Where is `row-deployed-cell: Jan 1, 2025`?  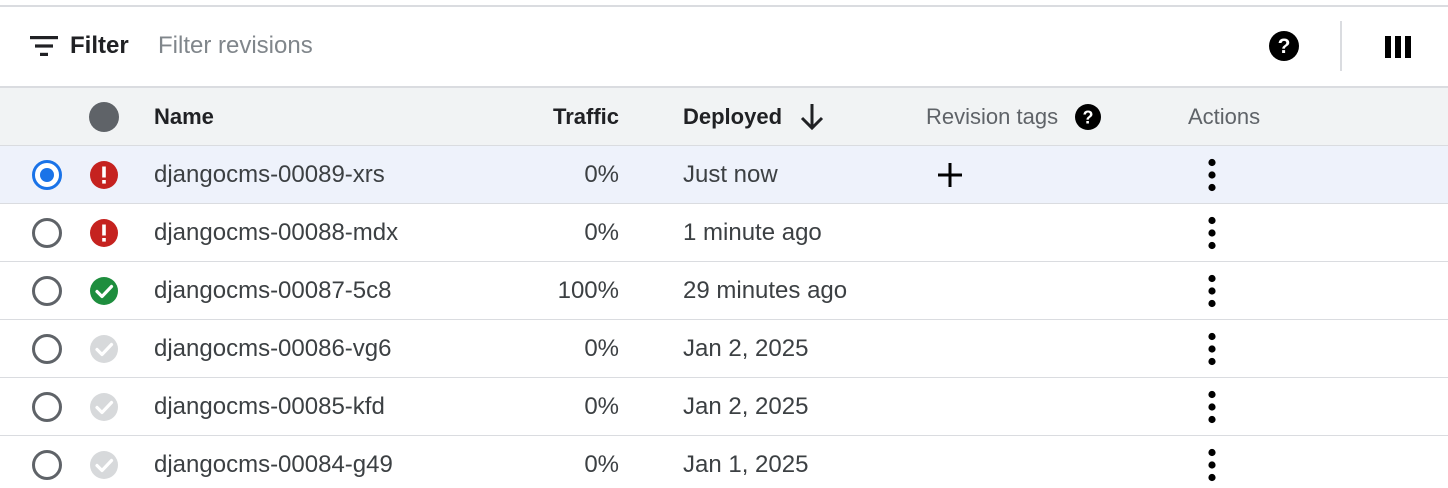 row-deployed-cell: Jan 1, 2025 is located at coordinates (793, 462).